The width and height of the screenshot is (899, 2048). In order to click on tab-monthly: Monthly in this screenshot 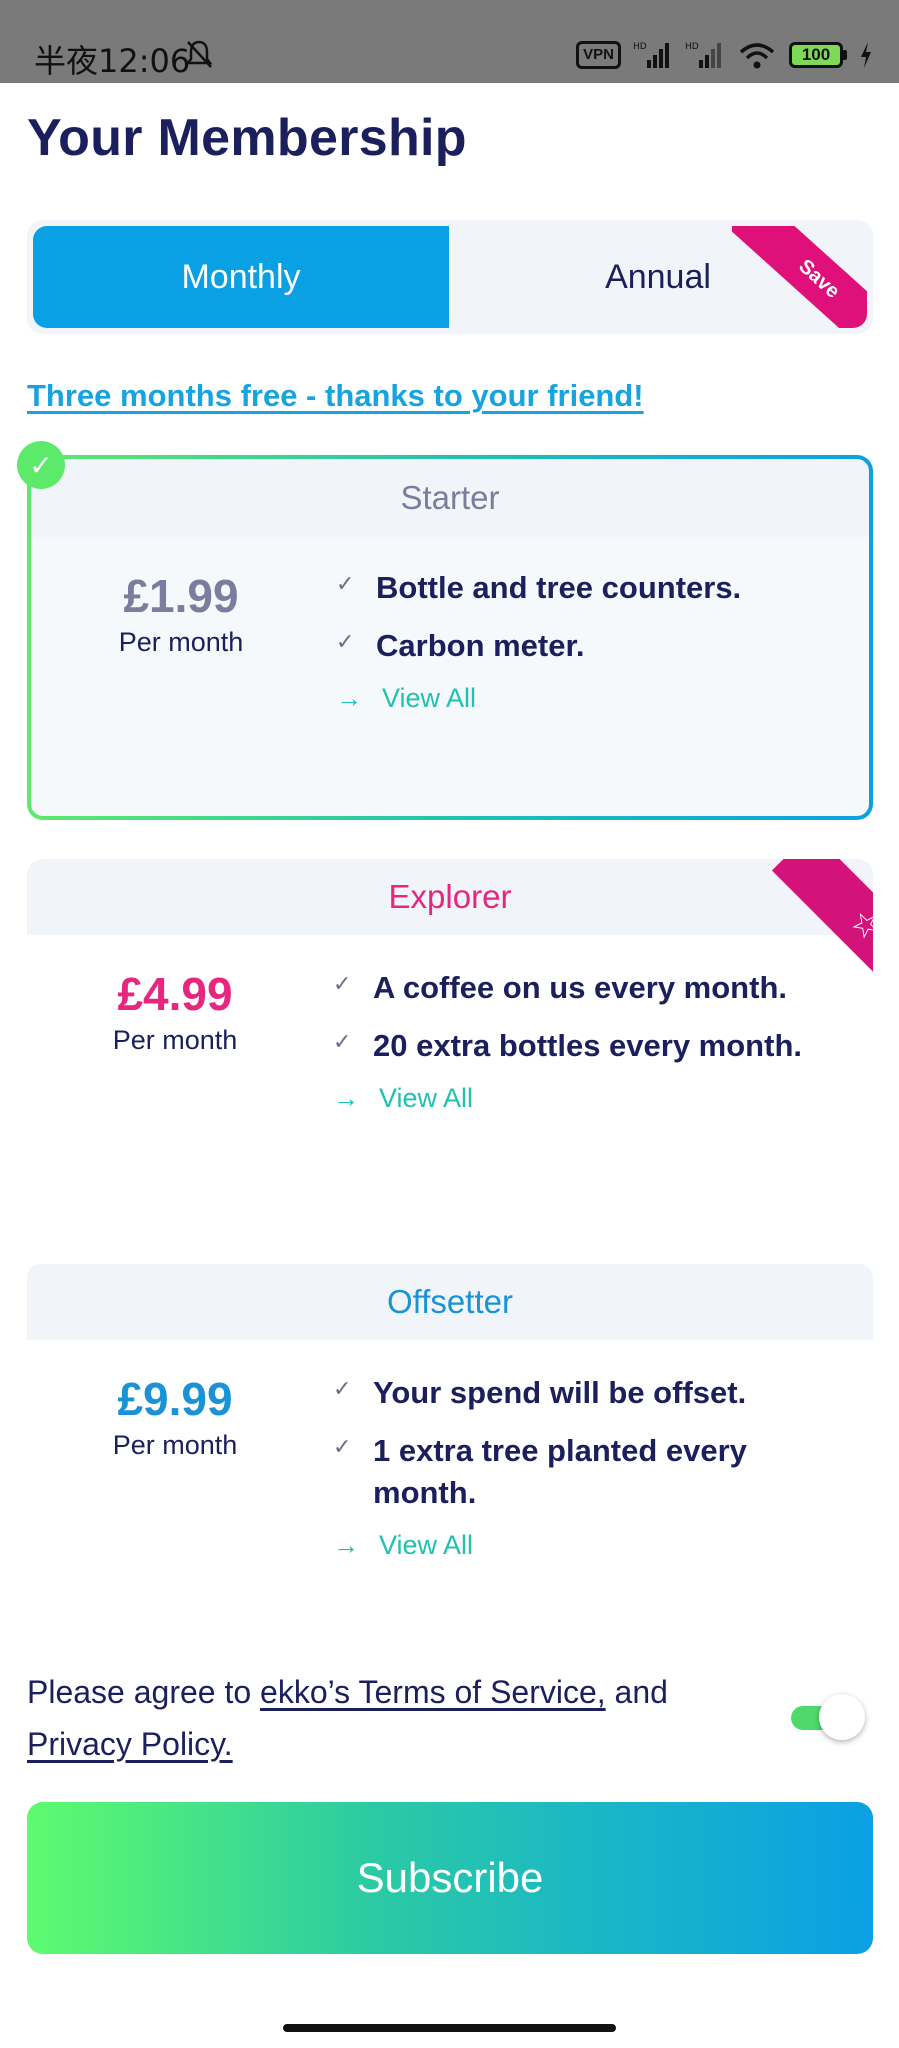, I will do `click(241, 277)`.